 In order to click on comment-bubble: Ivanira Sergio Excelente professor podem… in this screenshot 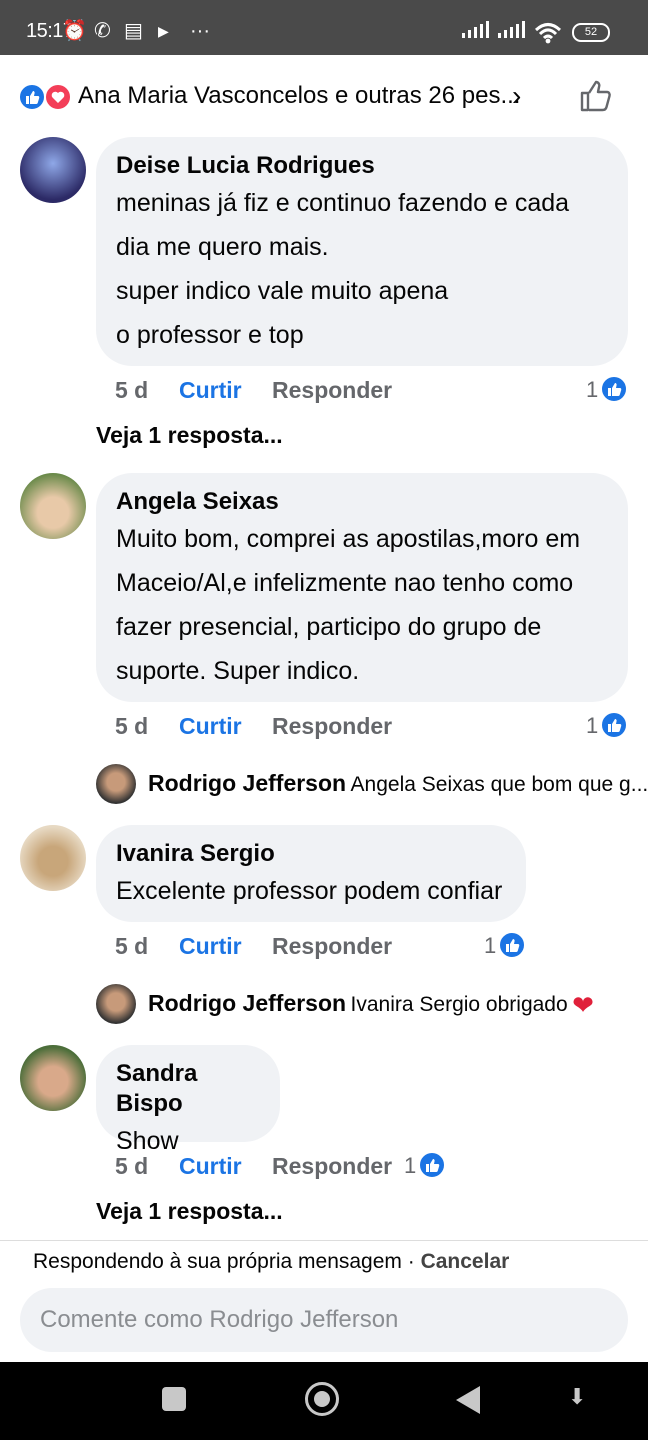, I will do `click(311, 873)`.